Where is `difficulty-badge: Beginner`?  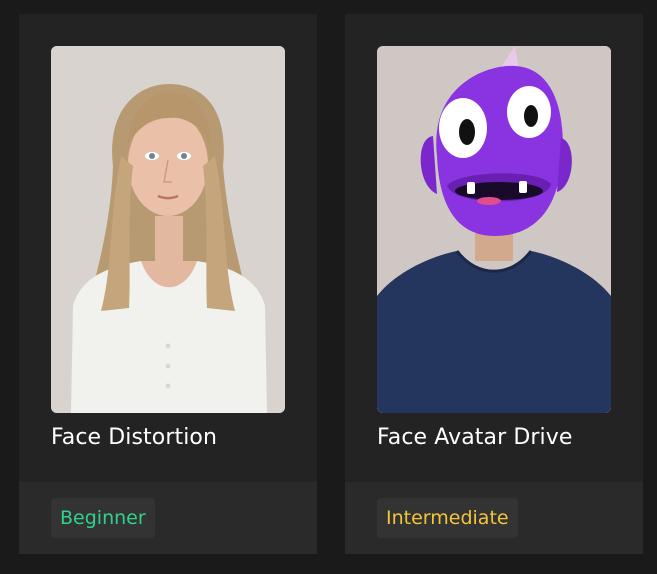 difficulty-badge: Beginner is located at coordinates (103, 518).